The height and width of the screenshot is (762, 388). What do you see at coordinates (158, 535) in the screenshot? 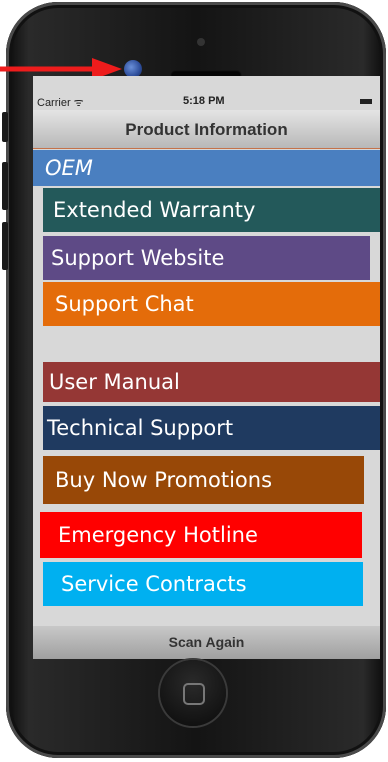
I see `menu-item-label: Emergency Hotline` at bounding box center [158, 535].